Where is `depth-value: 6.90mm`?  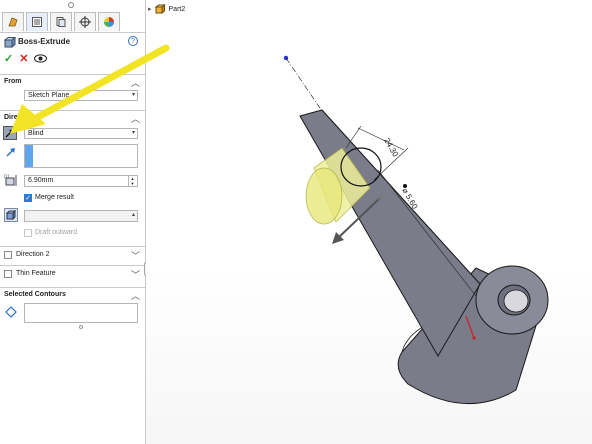
depth-value: 6.90mm is located at coordinates (41, 180).